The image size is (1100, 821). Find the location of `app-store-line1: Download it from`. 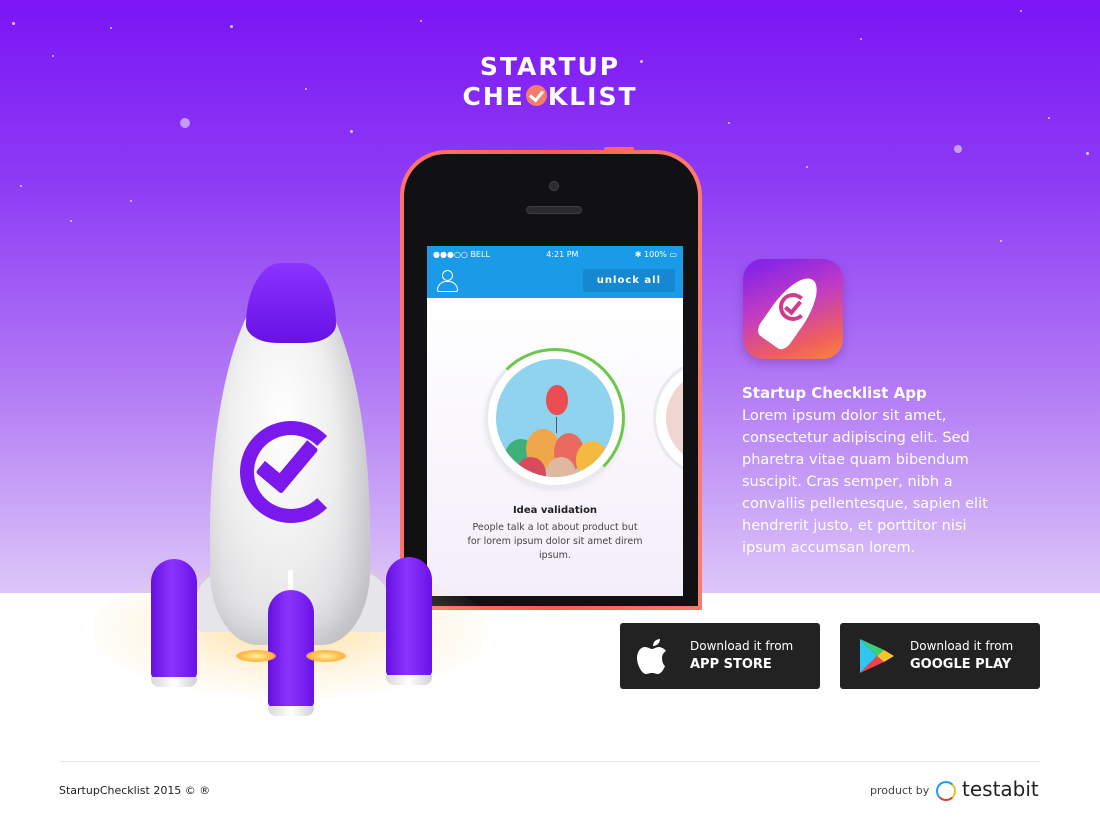

app-store-line1: Download it from is located at coordinates (742, 646).